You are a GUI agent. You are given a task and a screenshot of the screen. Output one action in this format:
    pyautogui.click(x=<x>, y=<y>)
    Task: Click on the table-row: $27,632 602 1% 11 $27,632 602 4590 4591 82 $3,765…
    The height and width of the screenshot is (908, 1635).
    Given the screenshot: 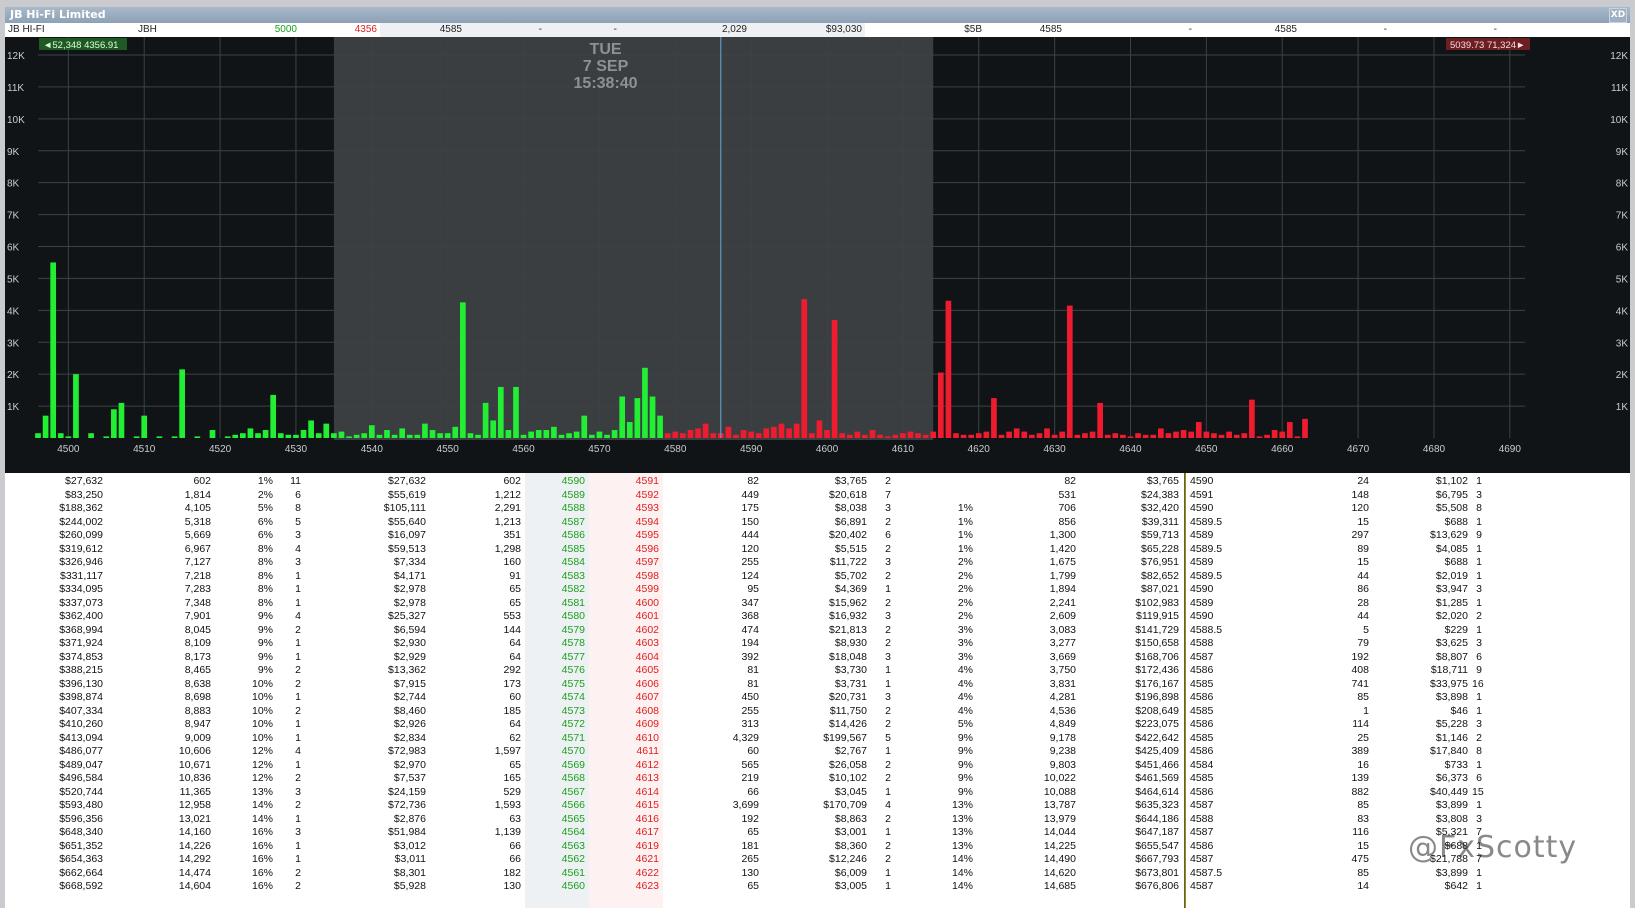 What is the action you would take?
    pyautogui.click(x=817, y=481)
    